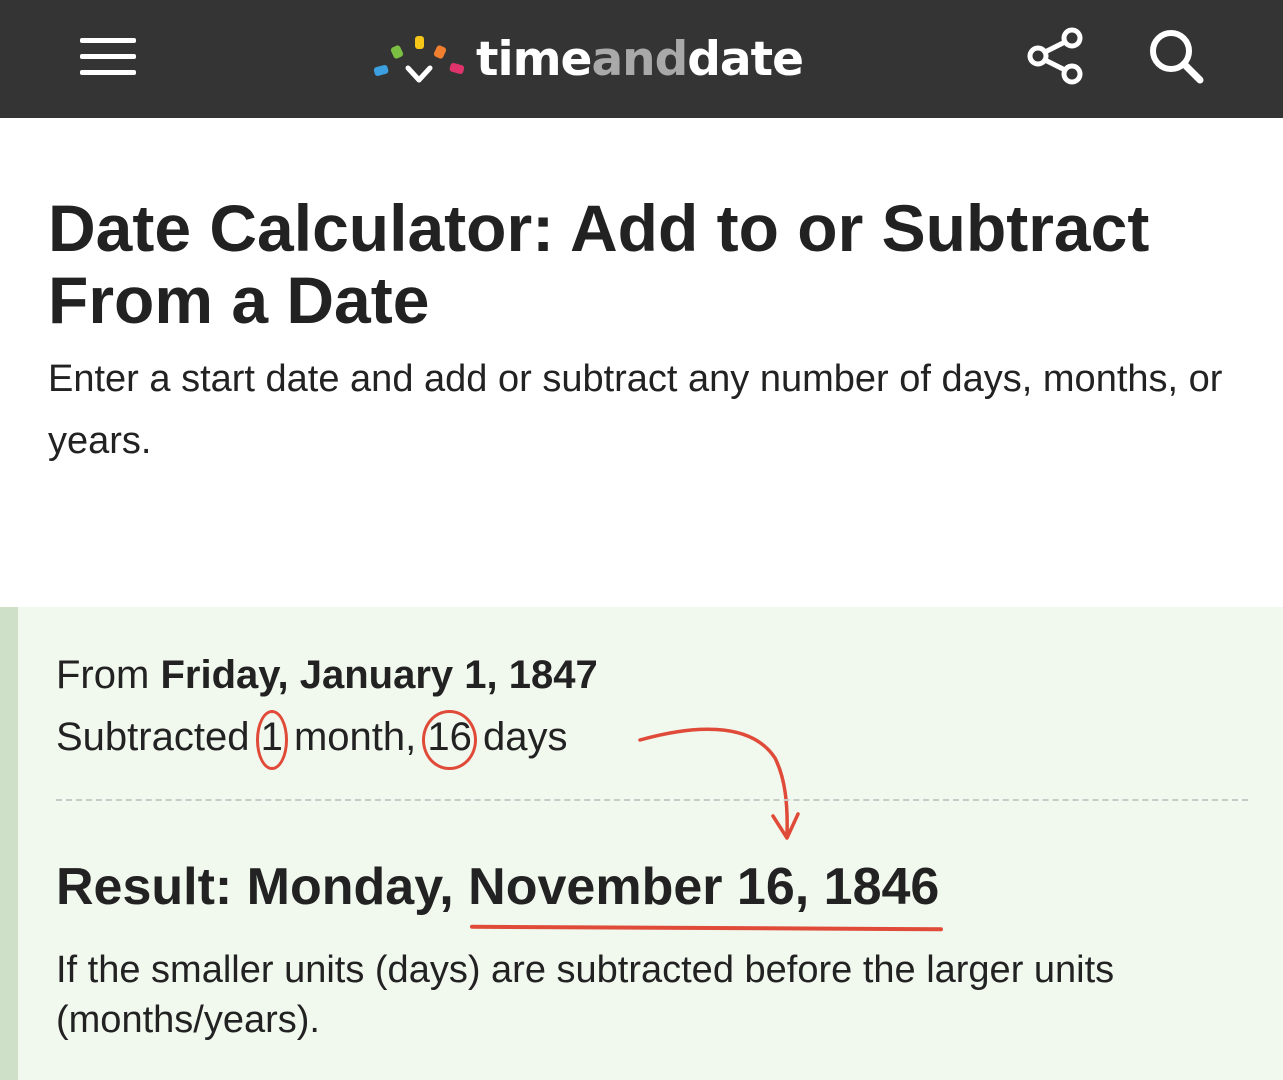 The width and height of the screenshot is (1283, 1080). Describe the element at coordinates (153, 737) in the screenshot. I see `subtracted-label: Subtracted` at that location.